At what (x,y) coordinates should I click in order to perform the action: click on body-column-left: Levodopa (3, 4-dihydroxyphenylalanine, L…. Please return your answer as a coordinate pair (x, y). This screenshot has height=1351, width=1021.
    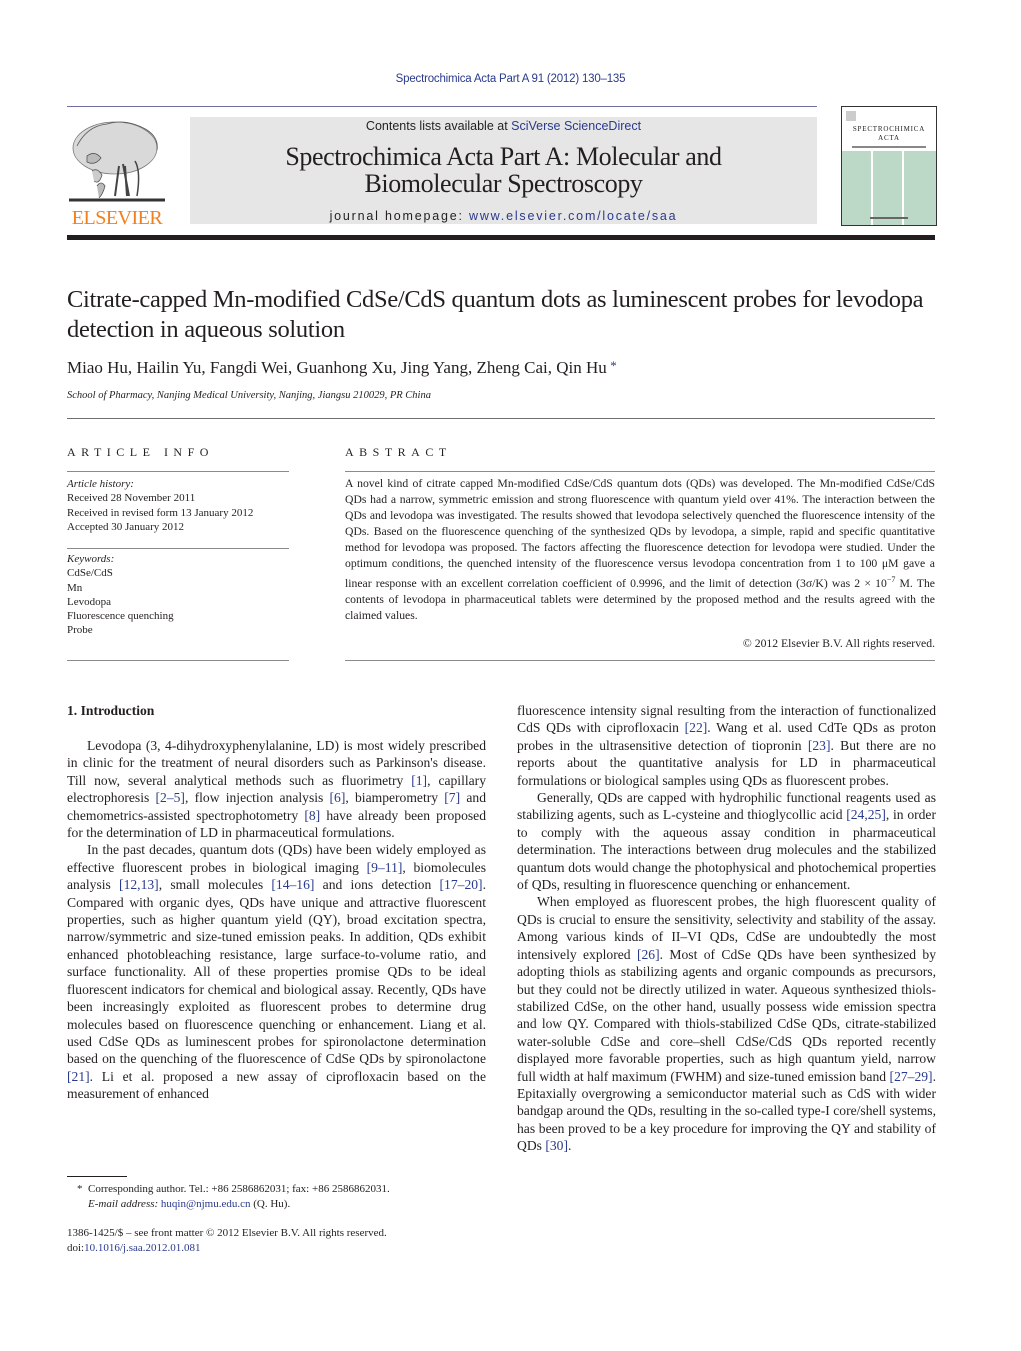
    Looking at the image, I should click on (276, 920).